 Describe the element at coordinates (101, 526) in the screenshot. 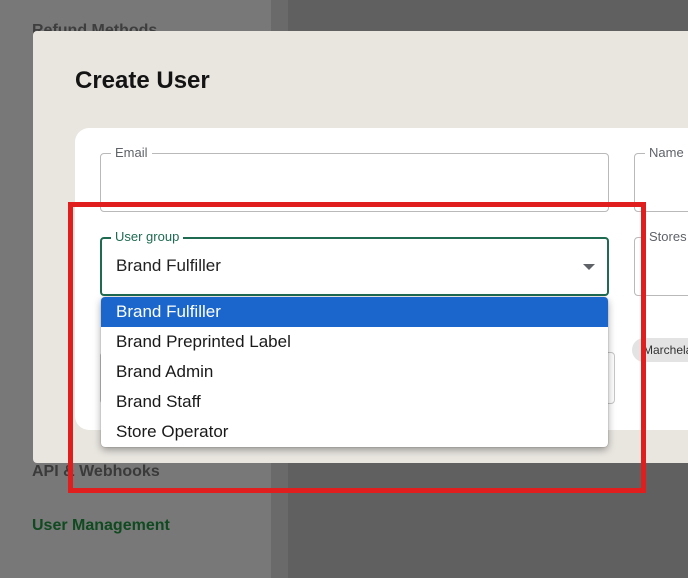

I see `sidebar-item-user-management: User Management` at that location.